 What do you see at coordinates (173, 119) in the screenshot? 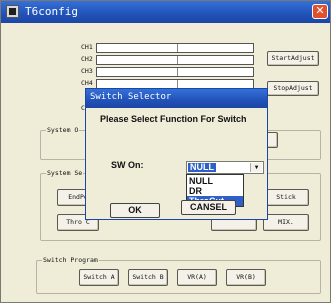
I see `dialog-message: Please Select Function For Switch` at bounding box center [173, 119].